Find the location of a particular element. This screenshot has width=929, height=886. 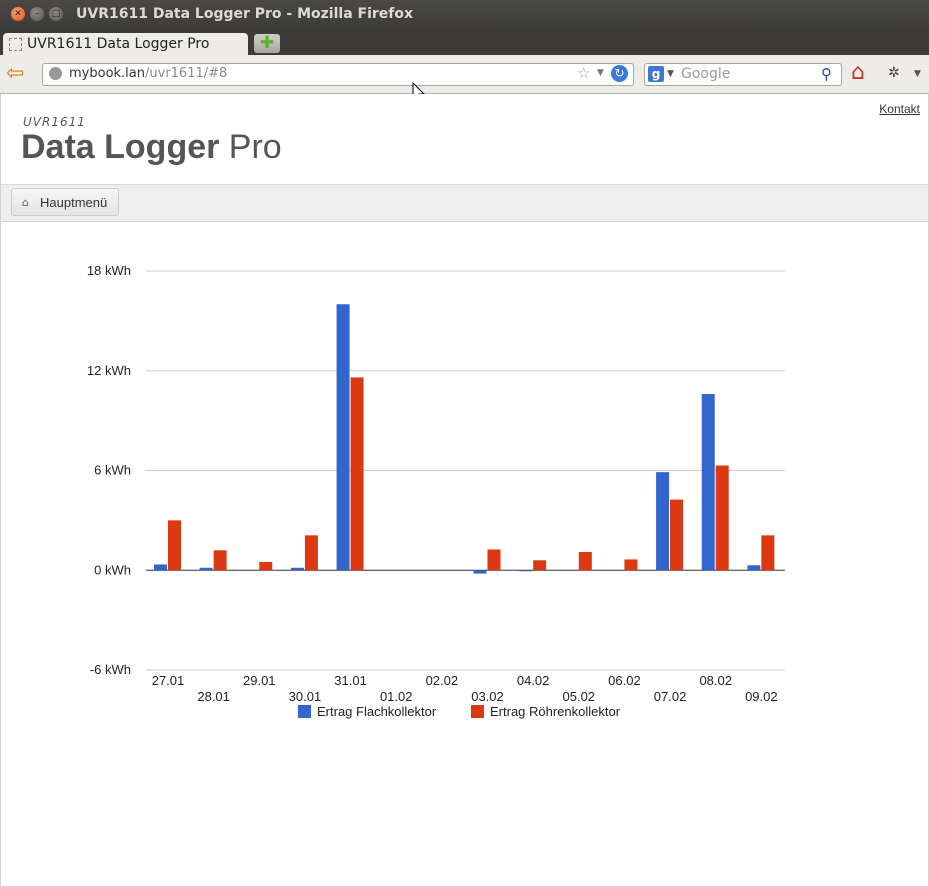

y-tick-label: 18 kWh is located at coordinates (109, 270).